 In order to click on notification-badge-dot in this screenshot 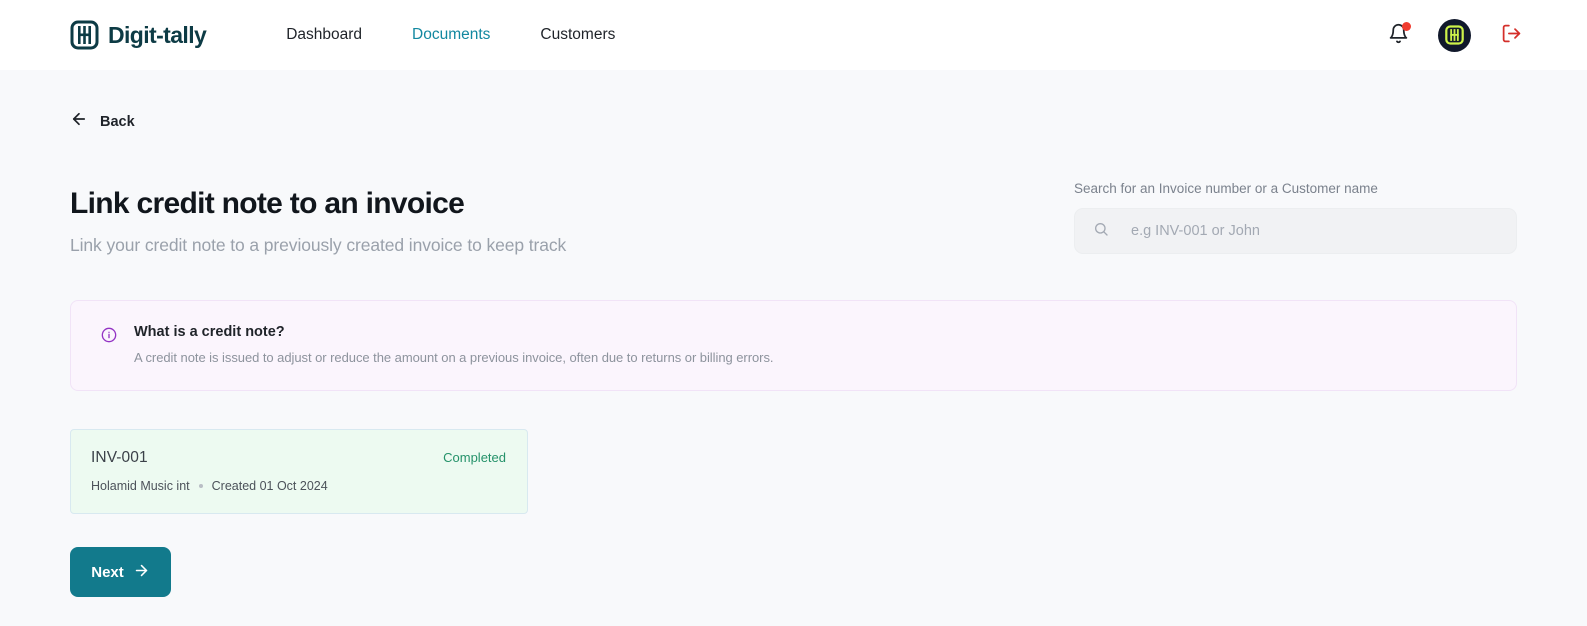, I will do `click(1406, 26)`.